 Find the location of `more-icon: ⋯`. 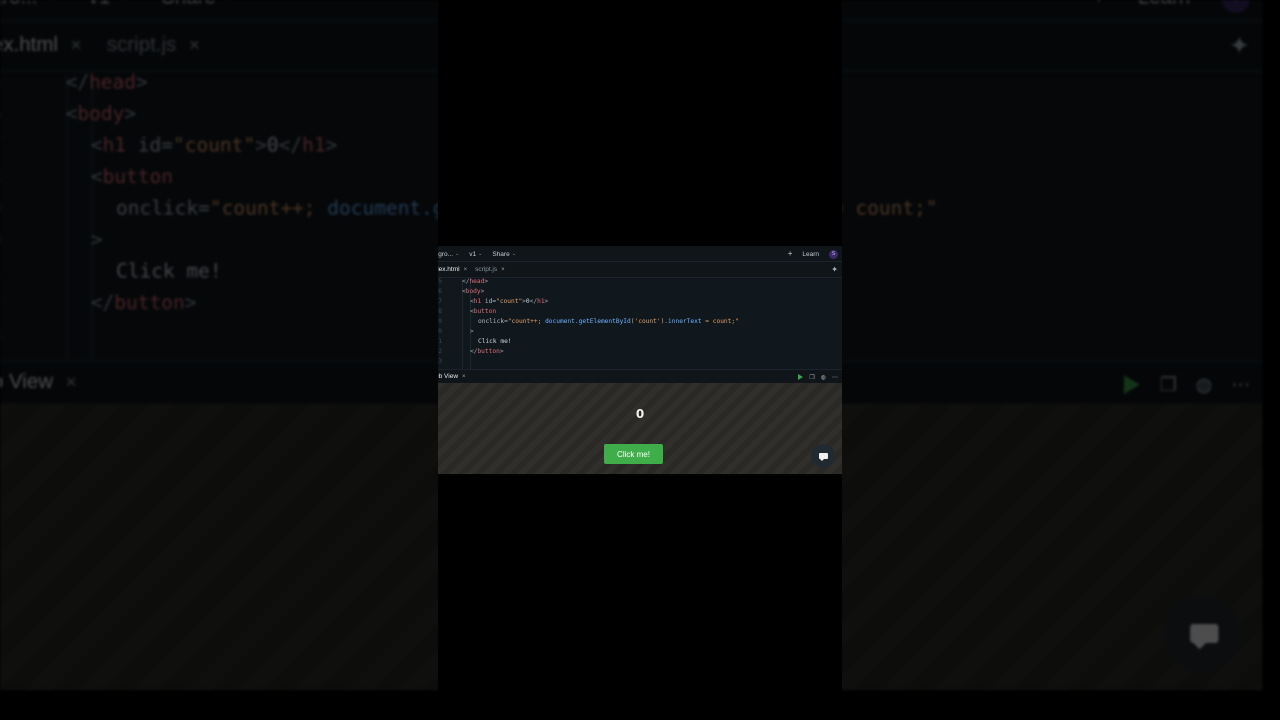

more-icon: ⋯ is located at coordinates (835, 377).